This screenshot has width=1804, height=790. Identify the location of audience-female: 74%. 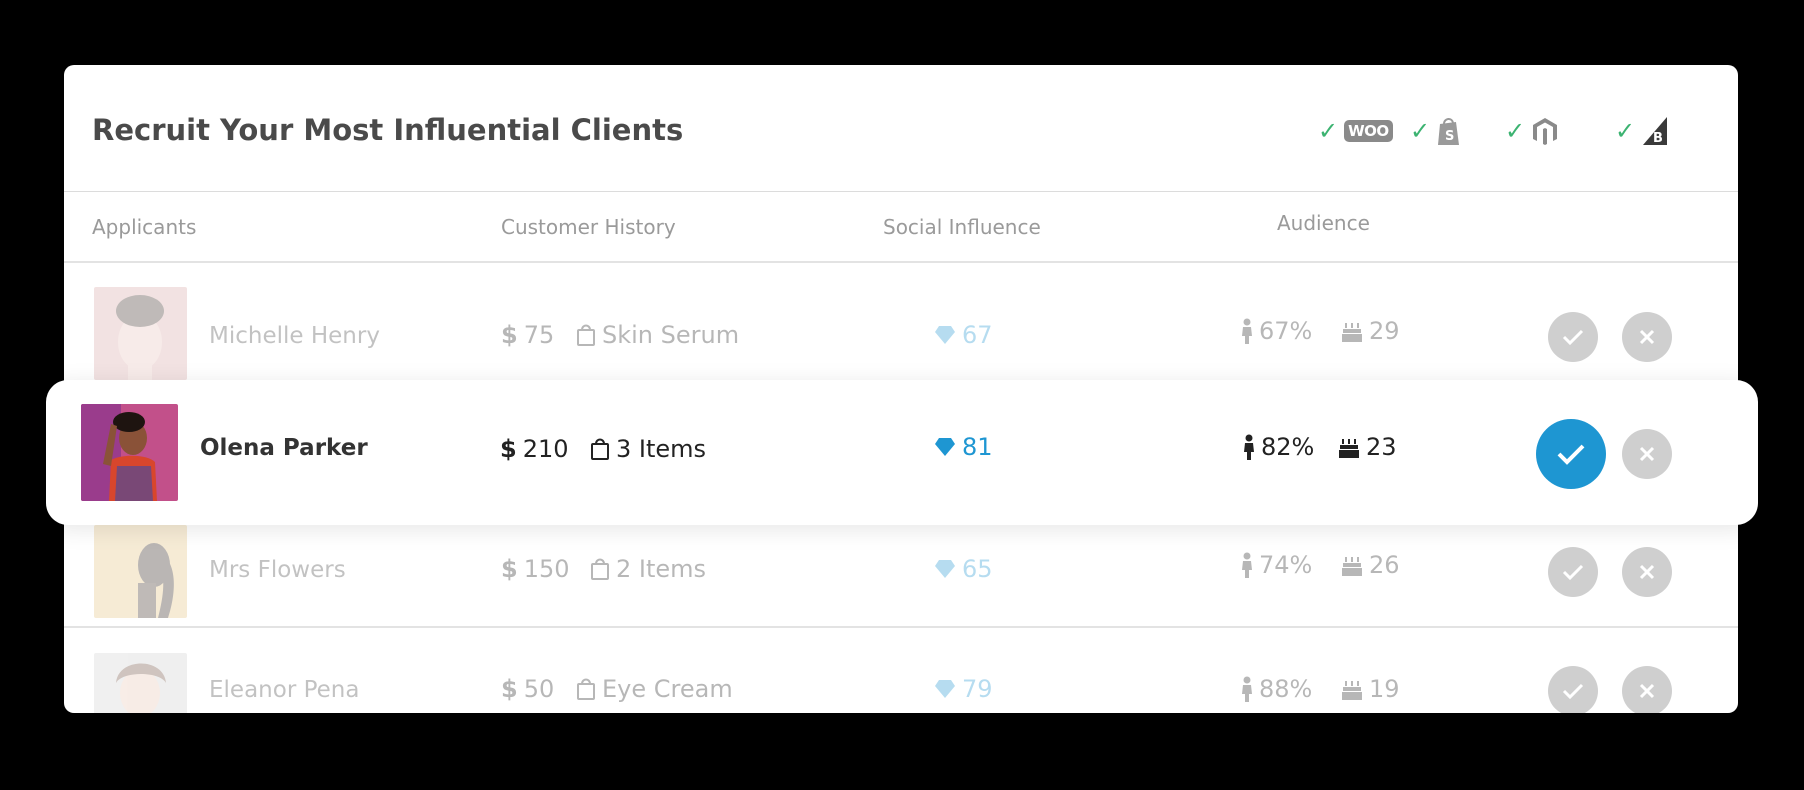
(1276, 565).